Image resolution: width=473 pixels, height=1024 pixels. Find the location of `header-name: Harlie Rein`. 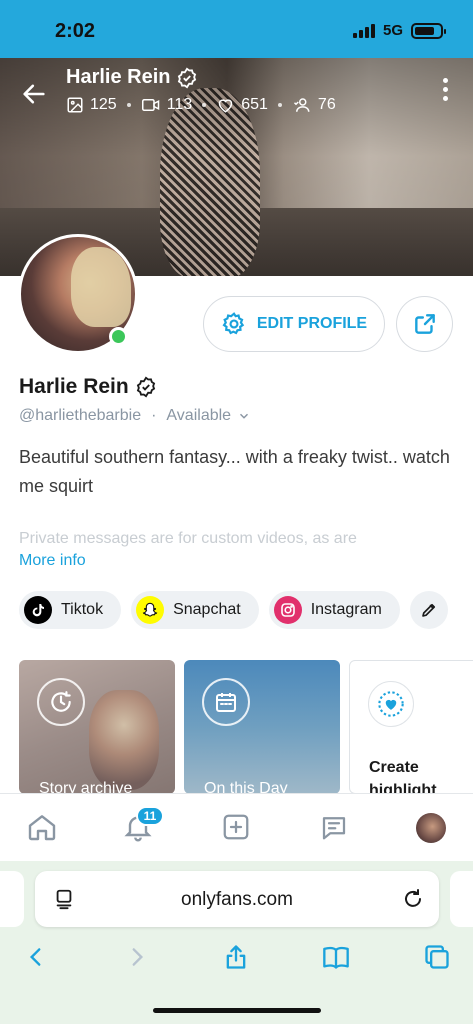

header-name: Harlie Rein is located at coordinates (118, 77).